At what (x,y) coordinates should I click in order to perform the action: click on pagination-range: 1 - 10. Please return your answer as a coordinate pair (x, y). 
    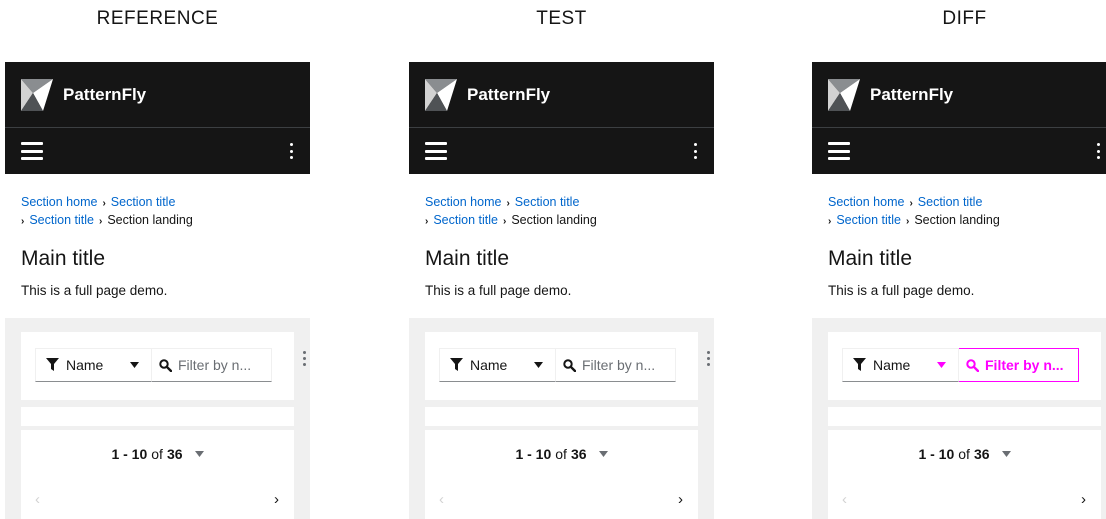
    Looking at the image, I should click on (936, 454).